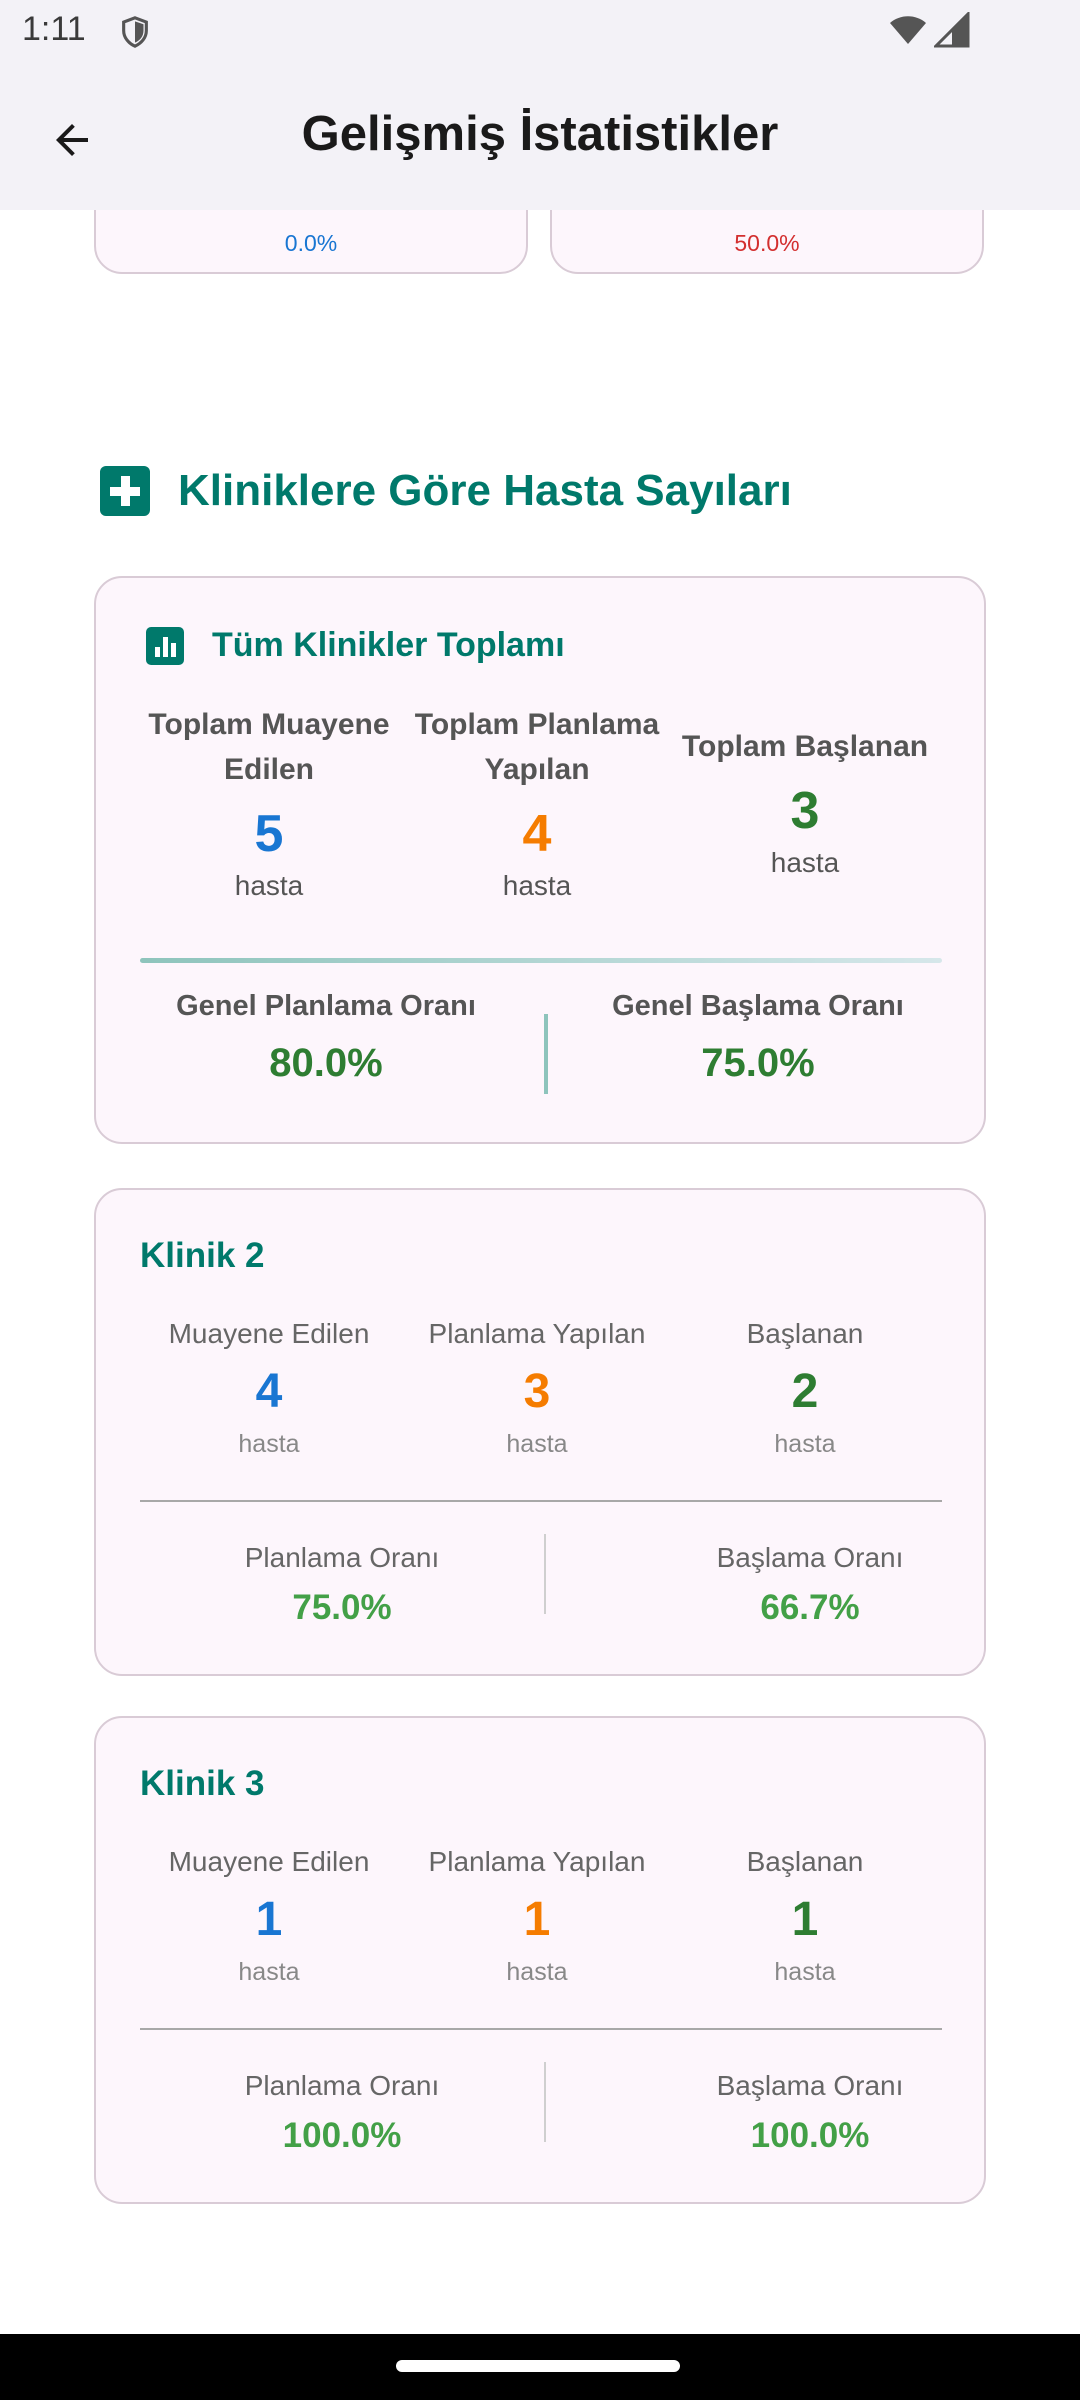 The width and height of the screenshot is (1080, 2400). I want to click on status-bar: 1:11, so click(540, 31).